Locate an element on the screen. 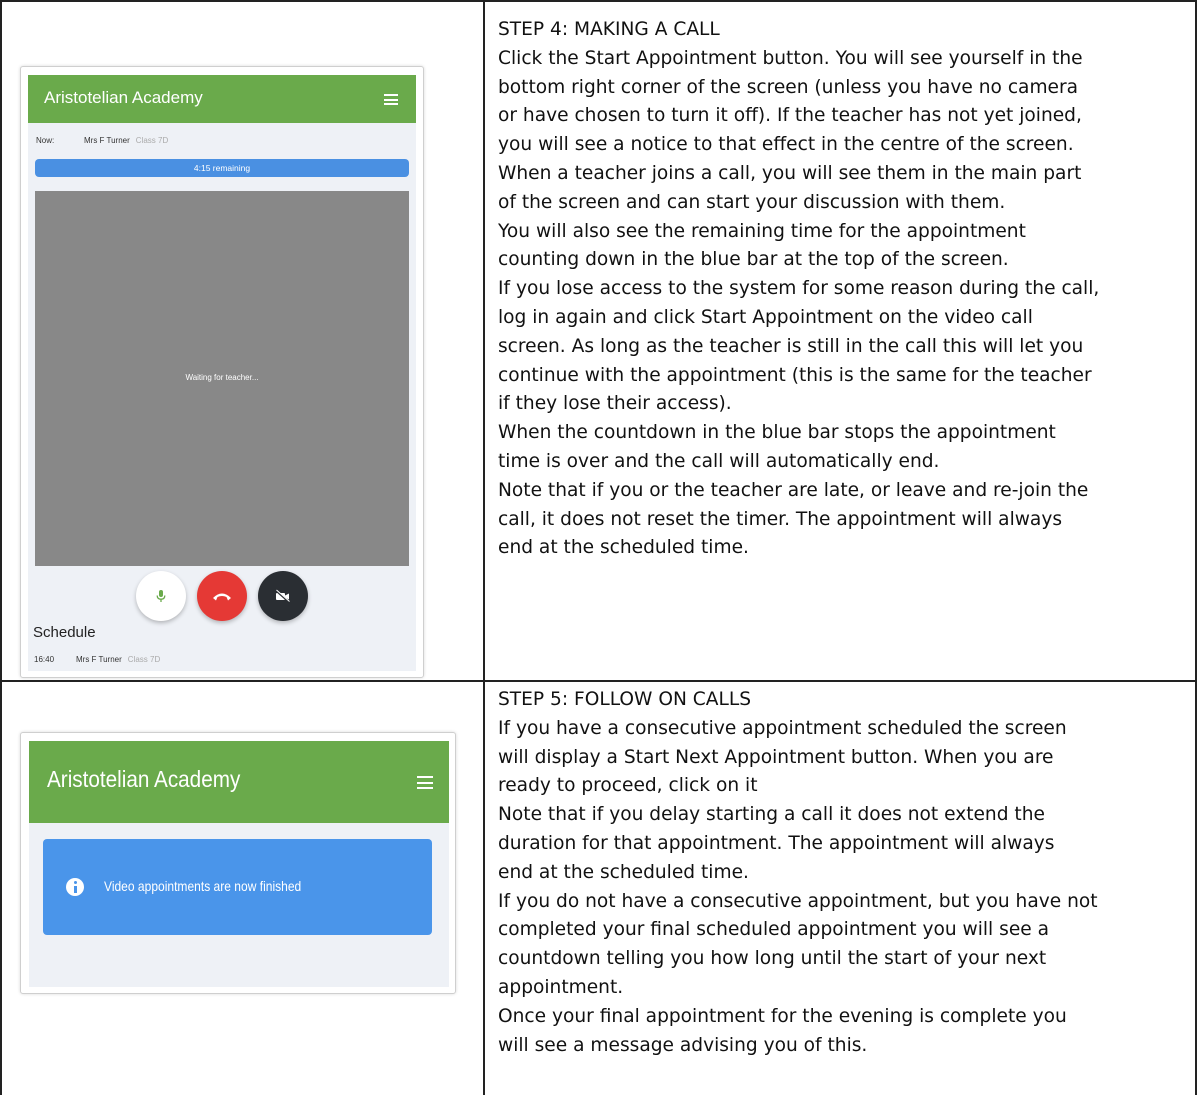 Image resolution: width=1197 pixels, height=1095 pixels. info-icon is located at coordinates (75, 887).